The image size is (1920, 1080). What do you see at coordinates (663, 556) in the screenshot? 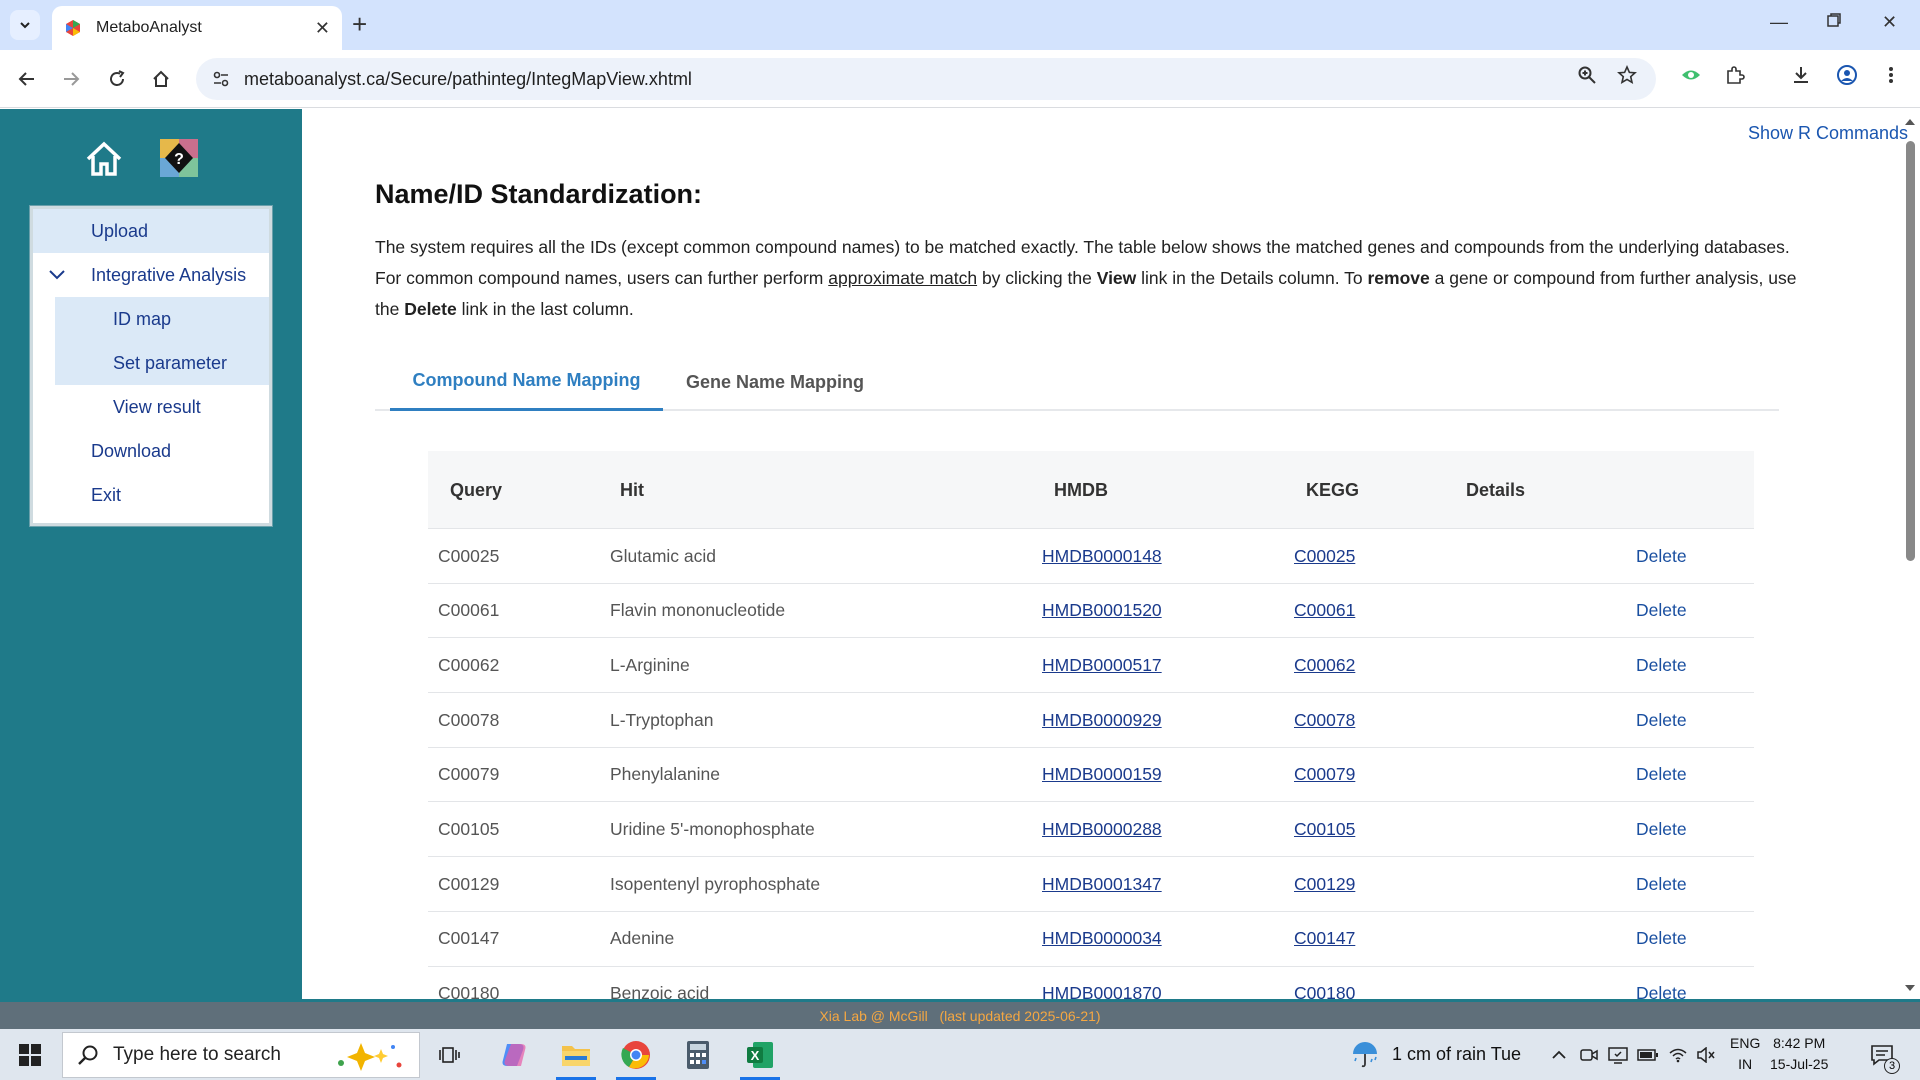
I see `cell-hit-cell: Glutamic acid` at bounding box center [663, 556].